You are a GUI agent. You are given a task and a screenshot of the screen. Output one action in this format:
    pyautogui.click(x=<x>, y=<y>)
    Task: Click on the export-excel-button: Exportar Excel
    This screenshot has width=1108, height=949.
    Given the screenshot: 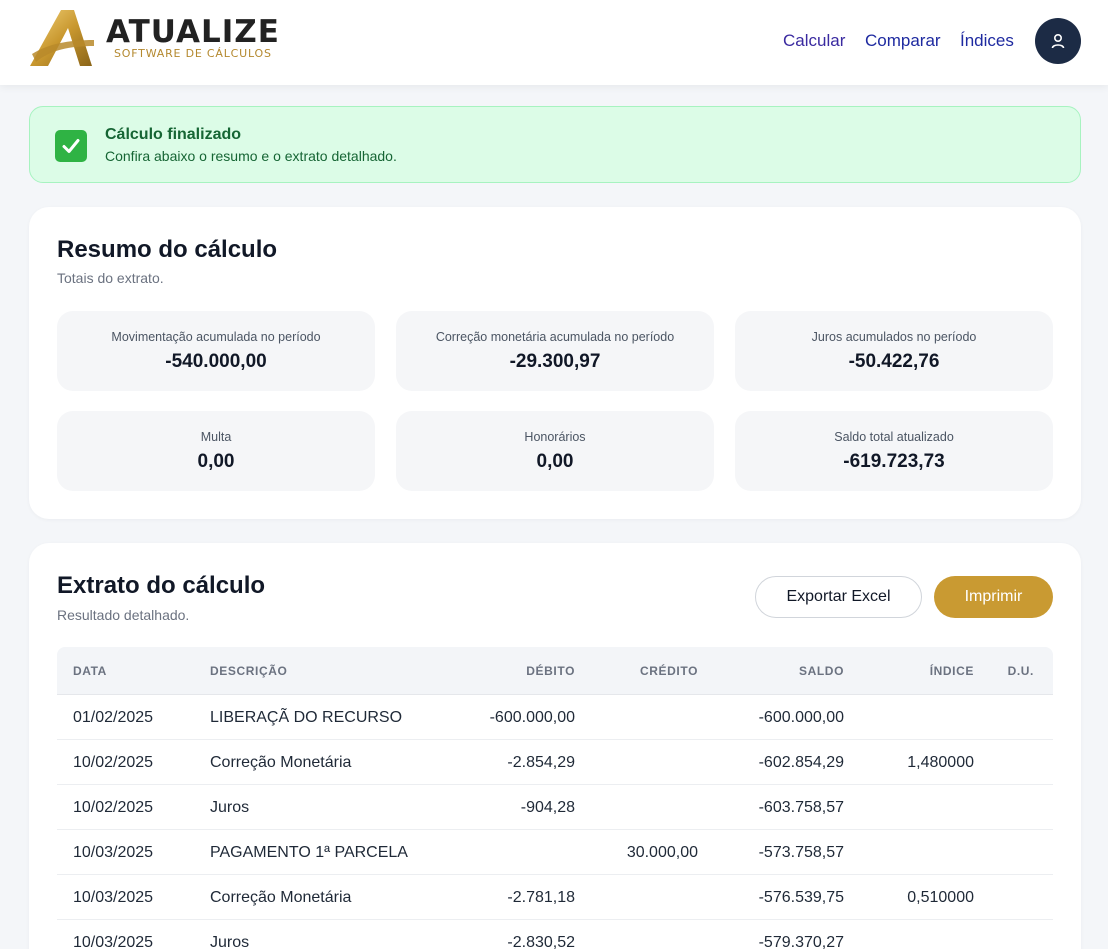 What is the action you would take?
    pyautogui.click(x=838, y=597)
    